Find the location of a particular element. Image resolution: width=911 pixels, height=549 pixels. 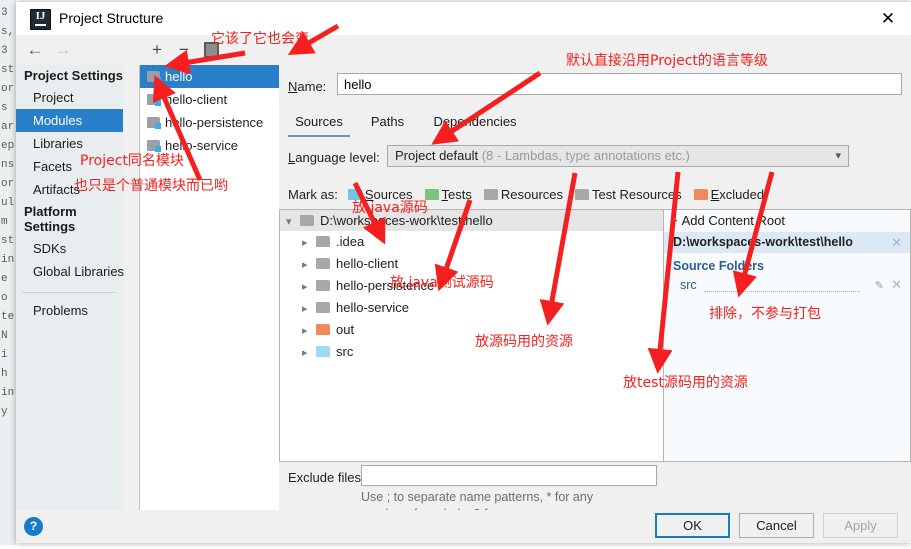

annotation-java-sources: 放.java源码 is located at coordinates (390, 208).